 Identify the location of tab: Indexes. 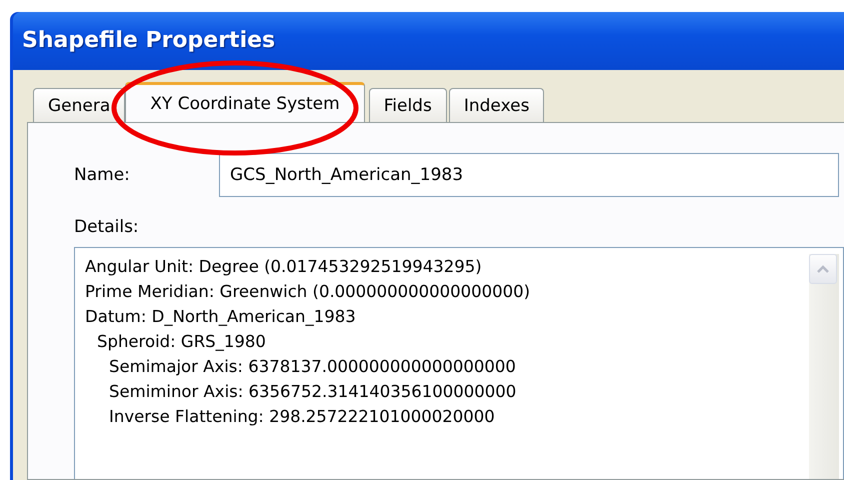
(496, 105).